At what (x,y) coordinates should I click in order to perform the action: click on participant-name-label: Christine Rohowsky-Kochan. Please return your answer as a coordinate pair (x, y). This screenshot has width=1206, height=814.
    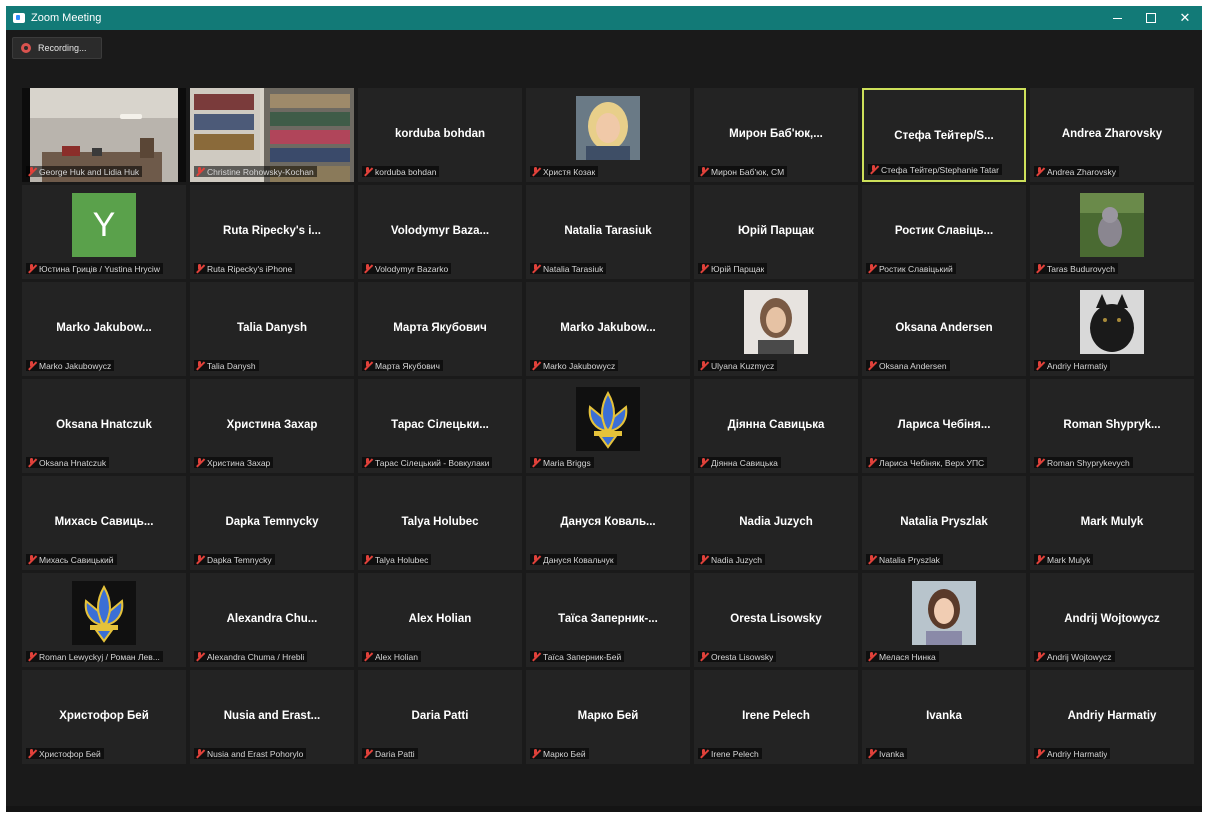
    Looking at the image, I should click on (255, 171).